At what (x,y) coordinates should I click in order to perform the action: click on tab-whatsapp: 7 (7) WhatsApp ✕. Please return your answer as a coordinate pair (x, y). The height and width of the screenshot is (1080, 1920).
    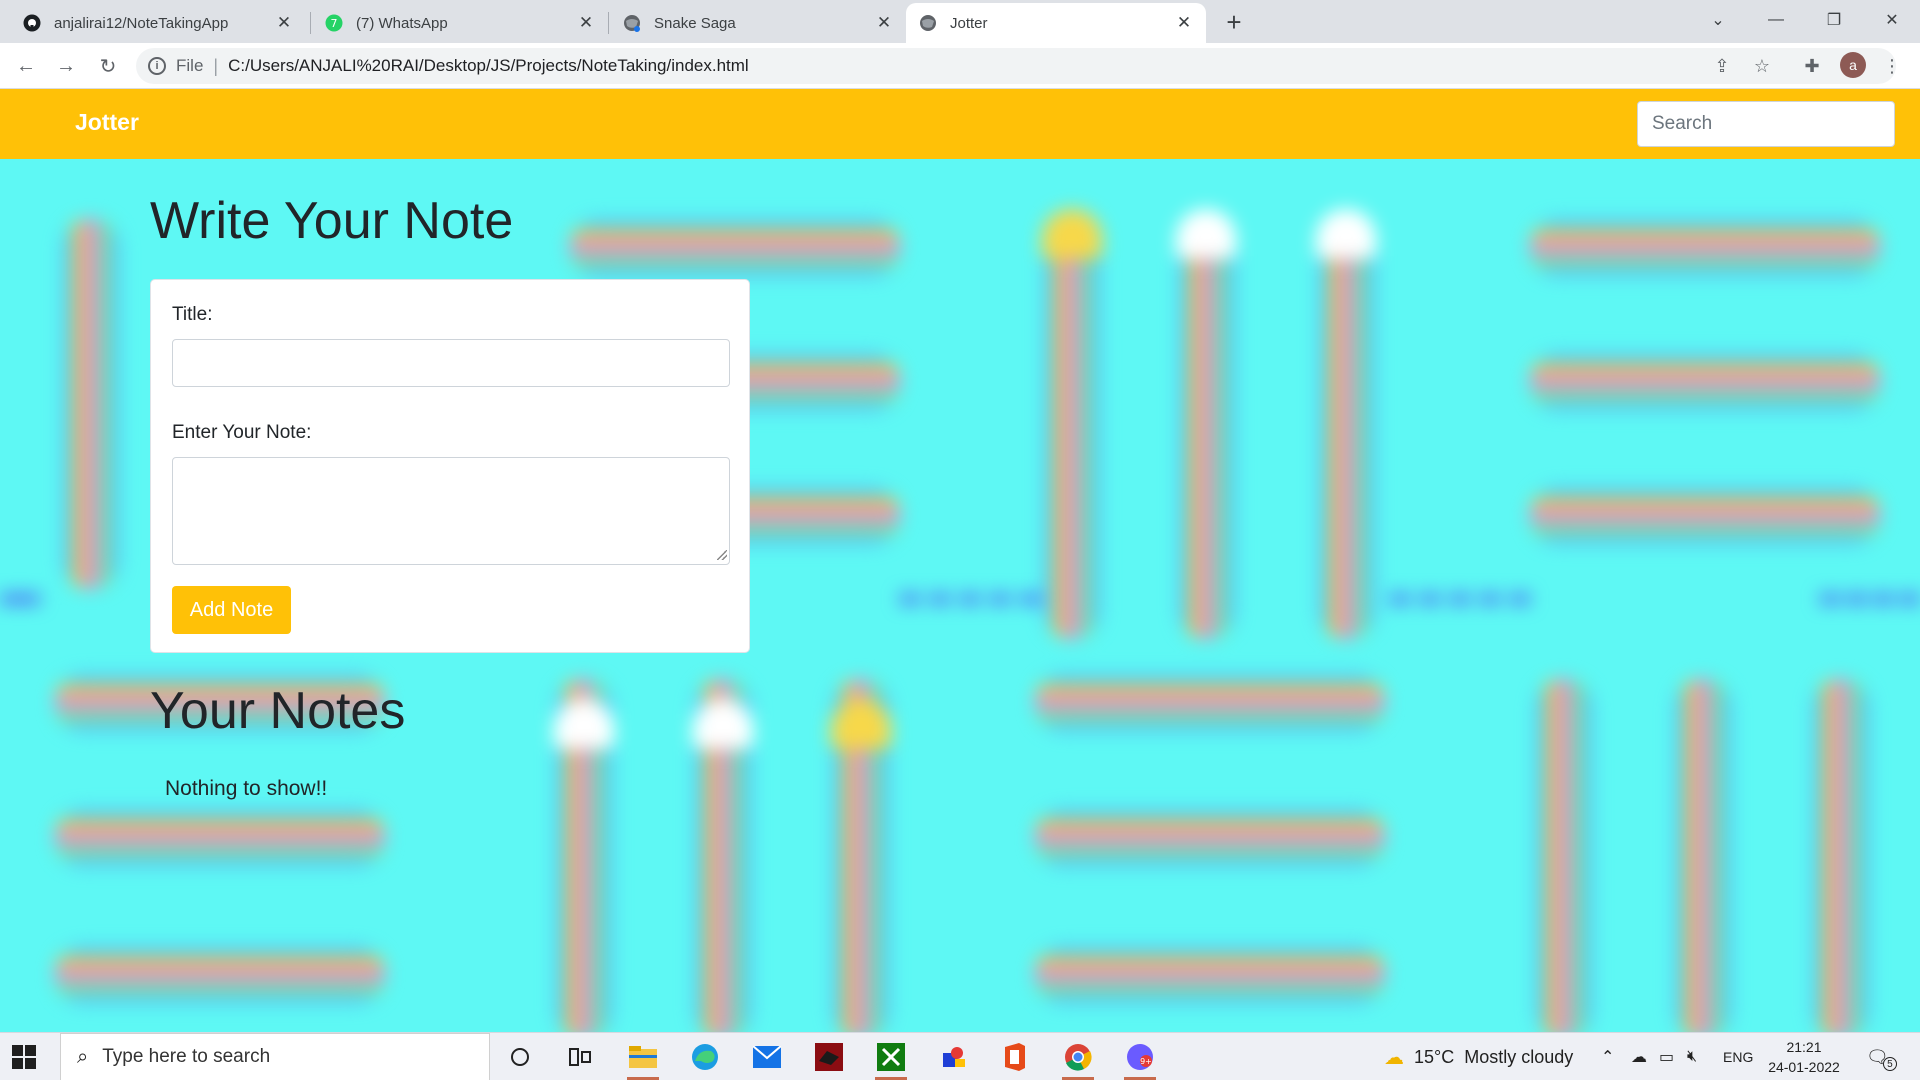
    Looking at the image, I should click on (460, 23).